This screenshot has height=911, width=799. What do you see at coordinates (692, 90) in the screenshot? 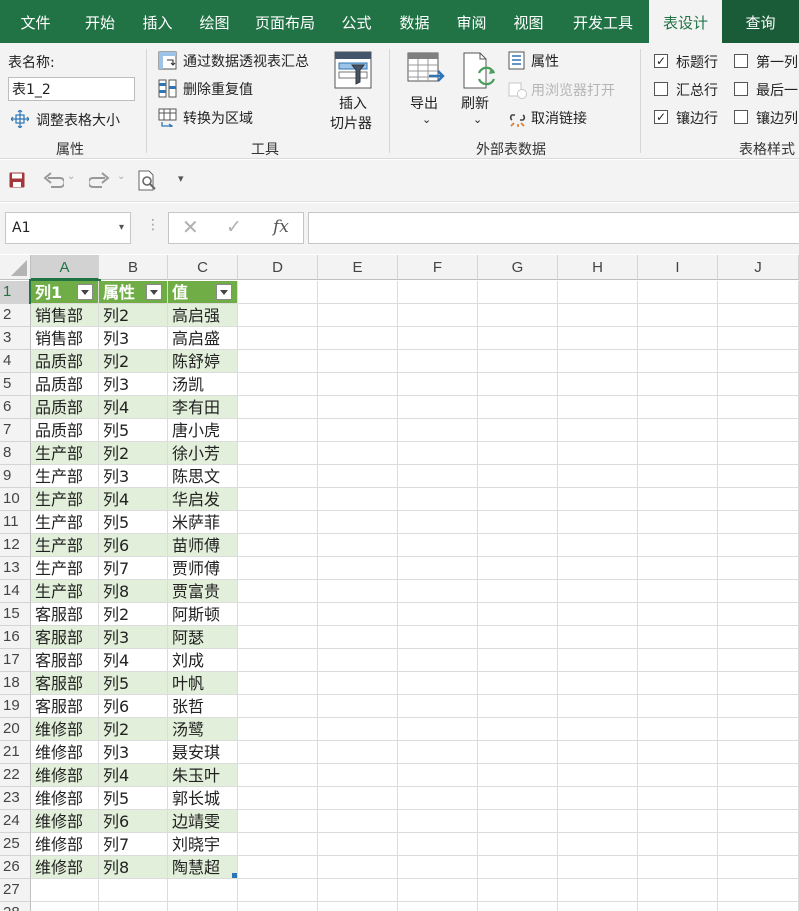
I see `total-row-checkbox: 汇总行` at bounding box center [692, 90].